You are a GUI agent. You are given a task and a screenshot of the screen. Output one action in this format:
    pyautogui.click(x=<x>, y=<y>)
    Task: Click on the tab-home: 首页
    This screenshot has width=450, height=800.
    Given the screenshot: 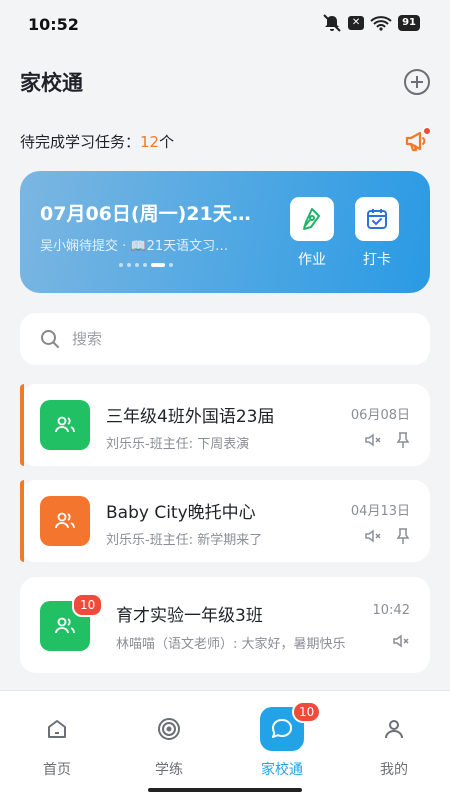 What is the action you would take?
    pyautogui.click(x=57, y=743)
    